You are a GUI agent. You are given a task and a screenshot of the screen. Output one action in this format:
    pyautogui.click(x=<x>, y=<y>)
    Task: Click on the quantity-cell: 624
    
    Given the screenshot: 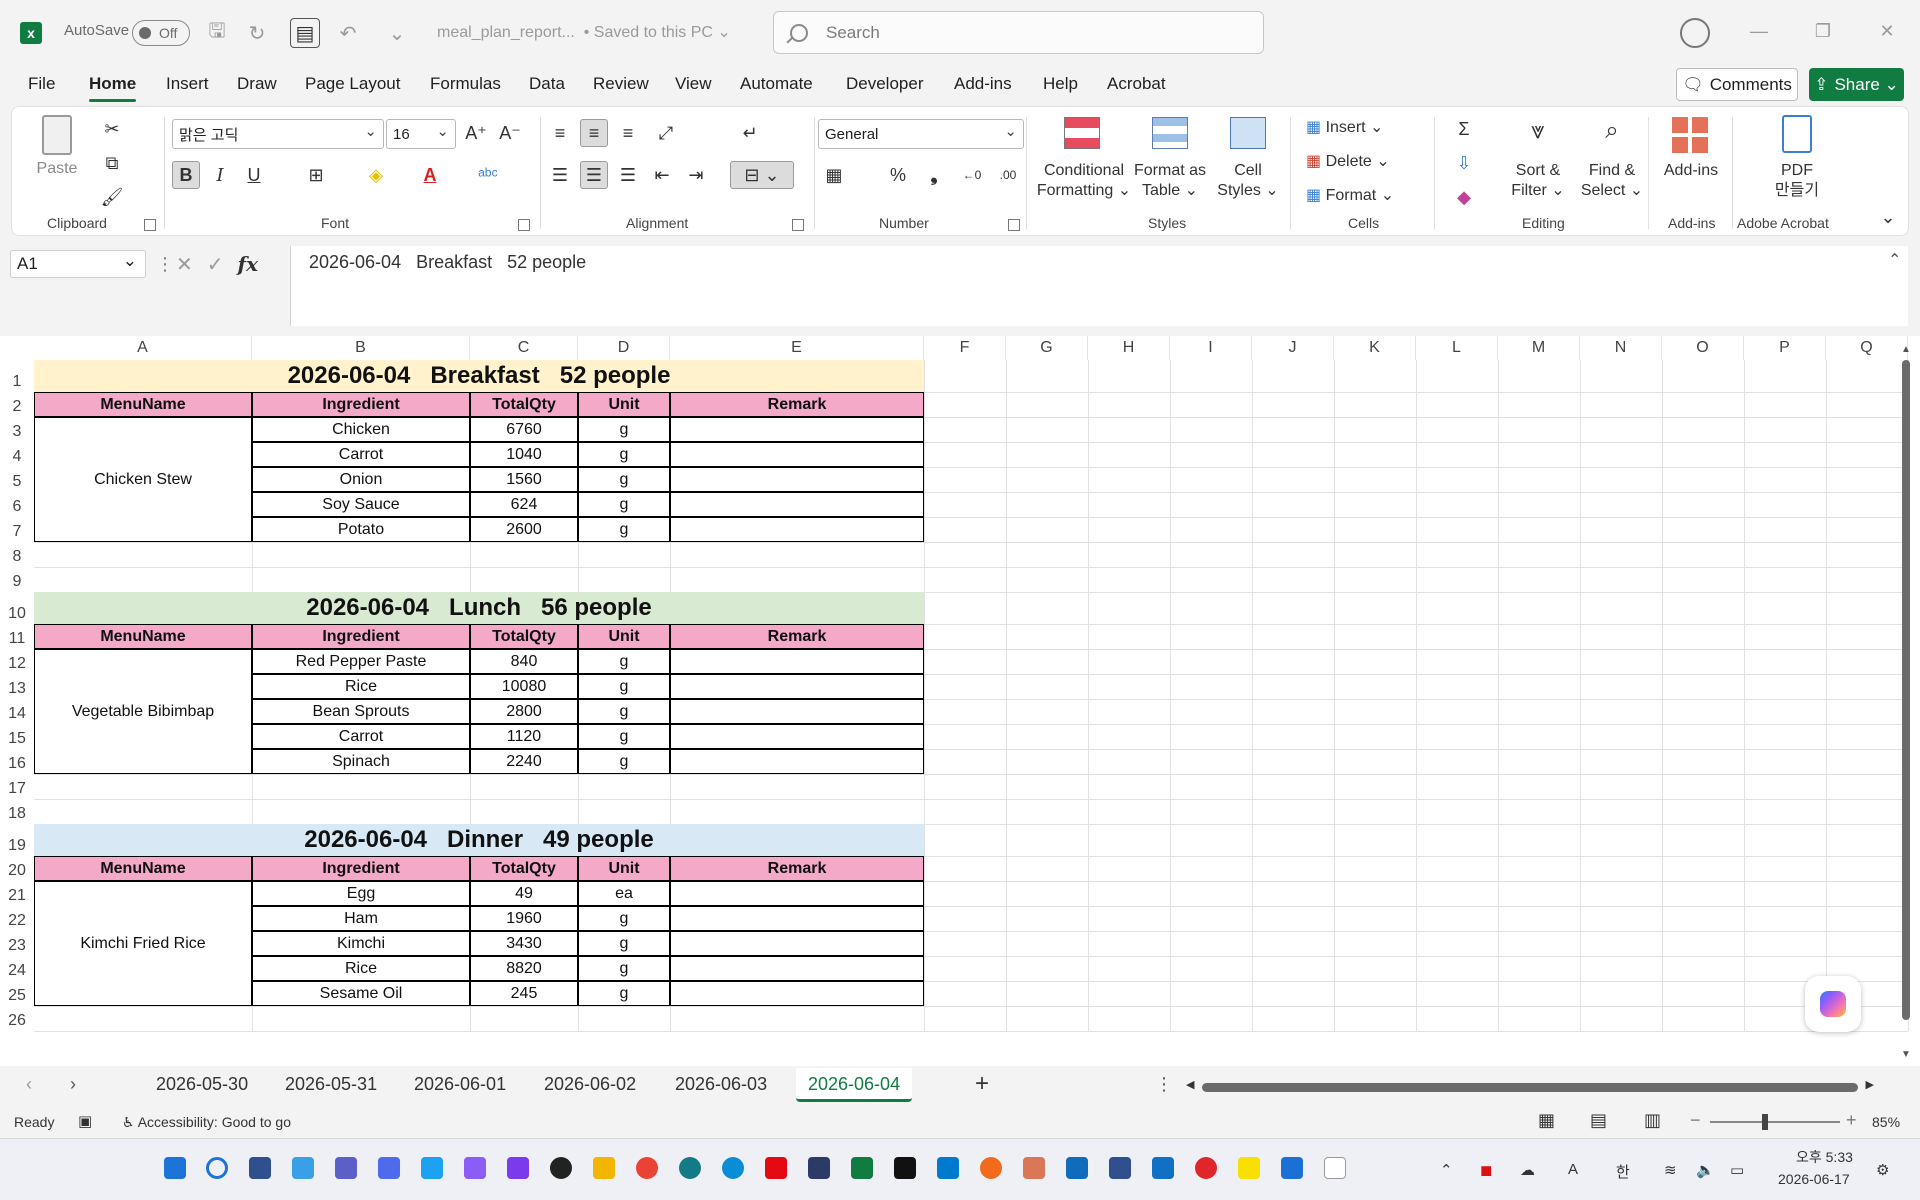 What is the action you would take?
    pyautogui.click(x=524, y=504)
    